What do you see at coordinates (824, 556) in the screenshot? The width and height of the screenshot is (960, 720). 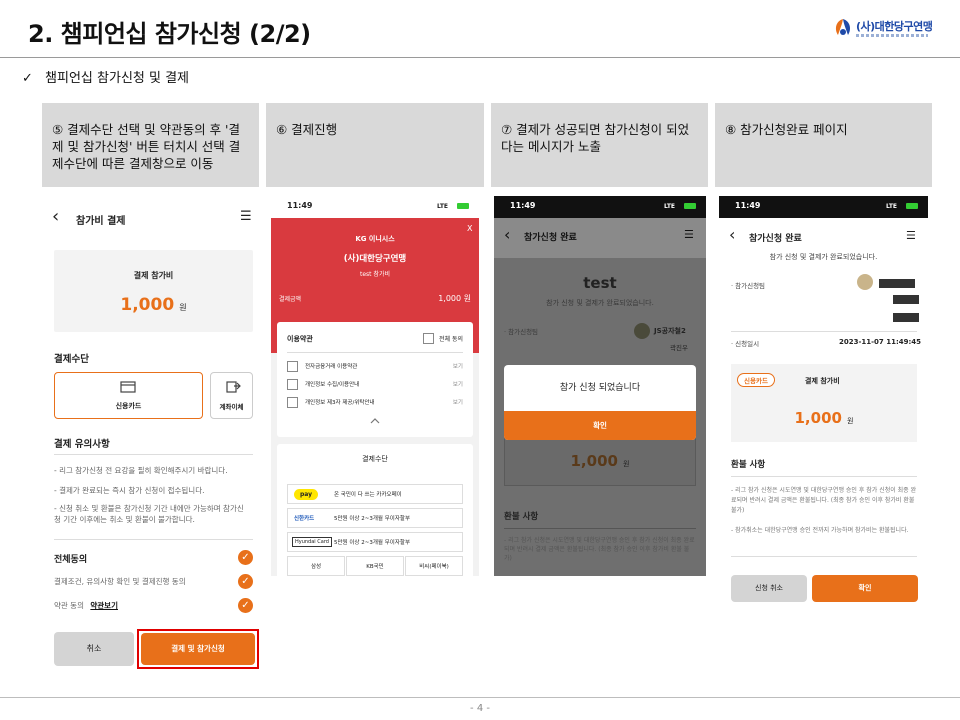 I see `refund-bottom-divider` at bounding box center [824, 556].